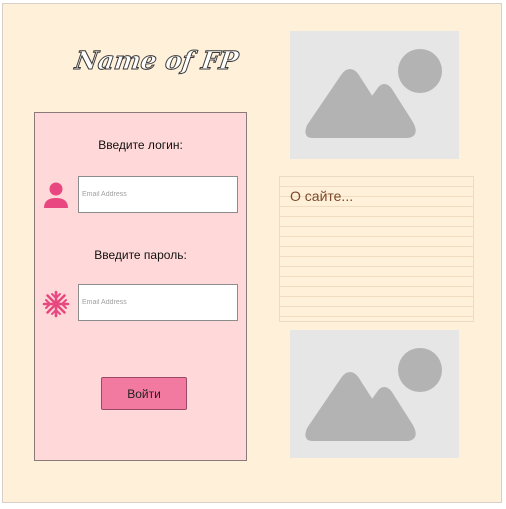  I want to click on asterisk-icon, so click(56, 304).